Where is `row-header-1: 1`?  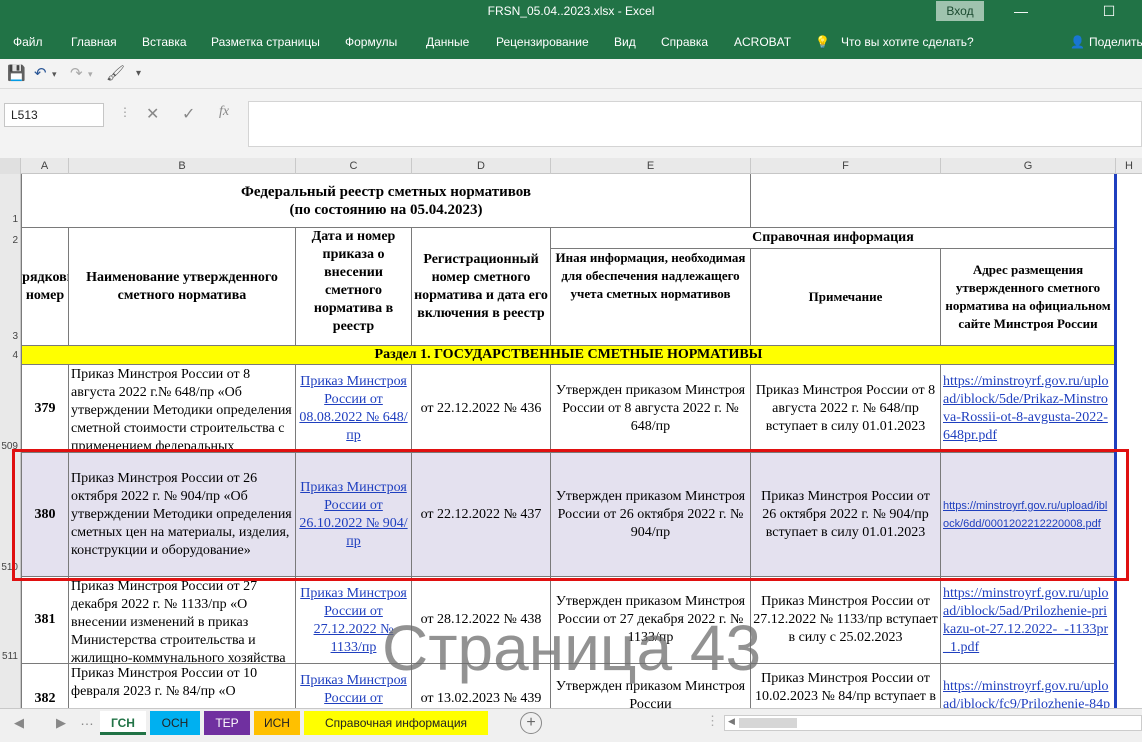 row-header-1: 1 is located at coordinates (10, 219).